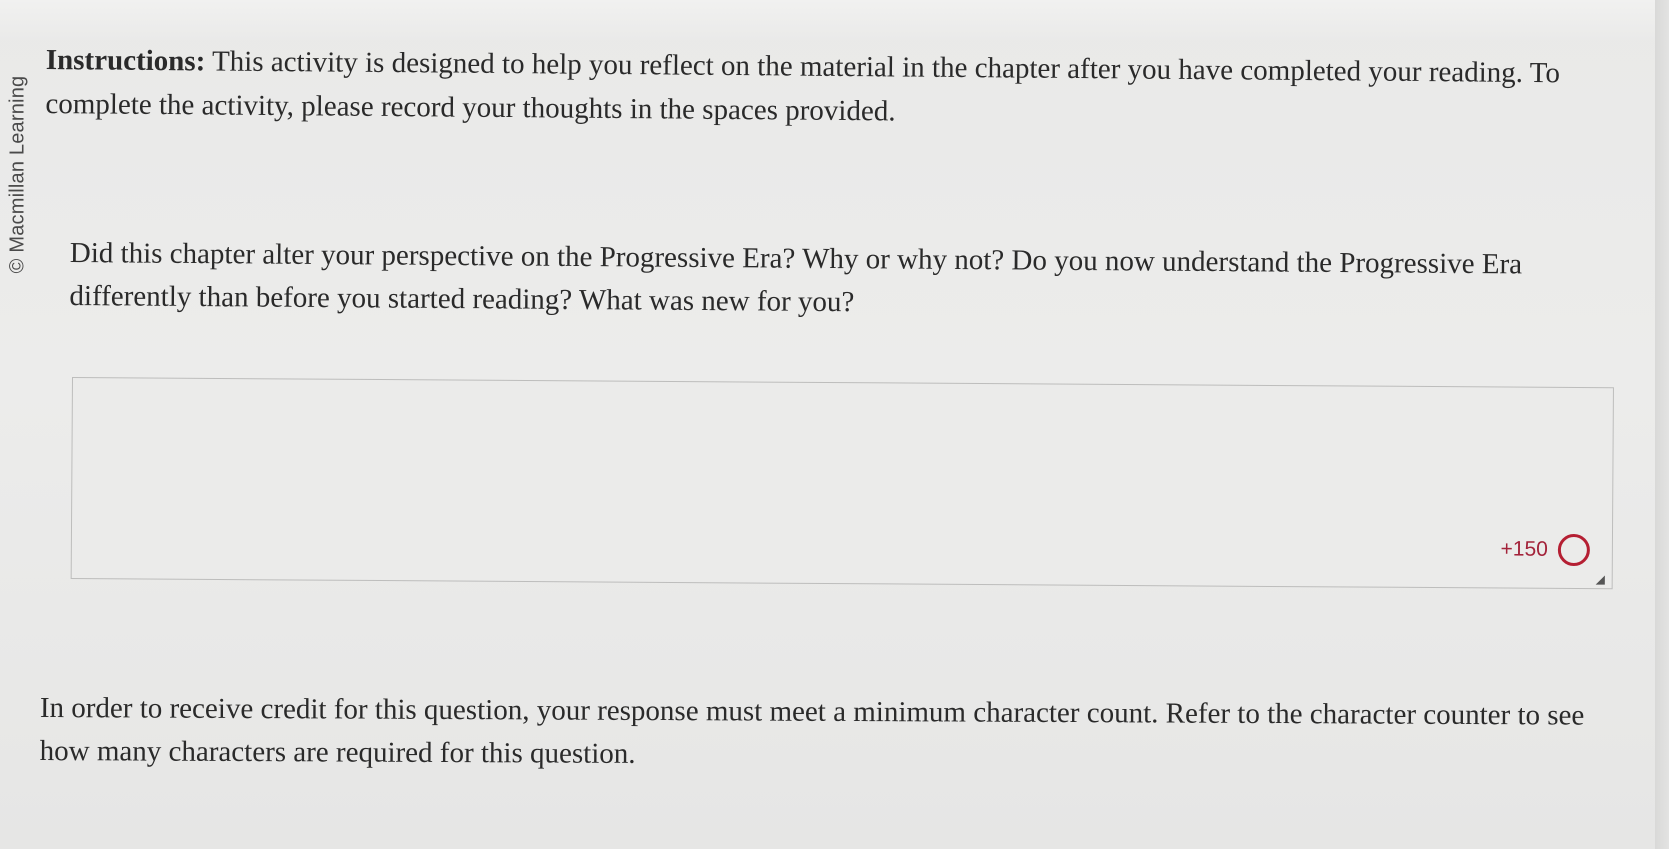 This screenshot has height=849, width=1669. I want to click on copyright-text: © Macmillan Learning, so click(17, 174).